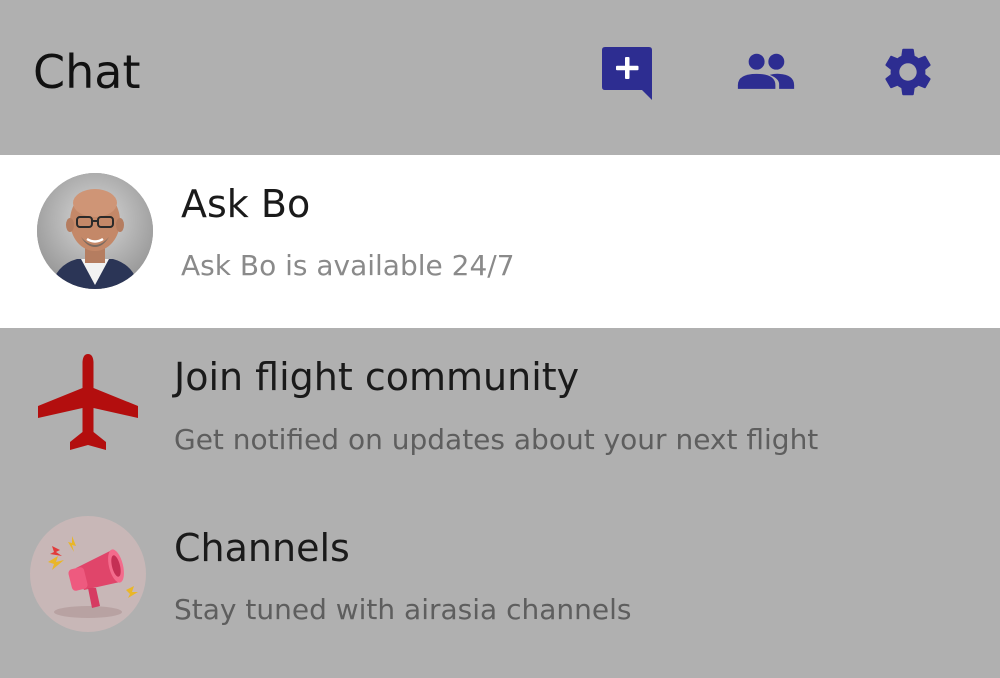  Describe the element at coordinates (348, 265) in the screenshot. I see `chat-item-subtitle: Ask Bo is available 24/7` at that location.